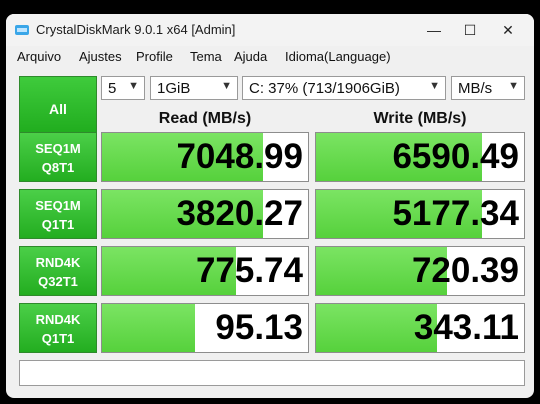  Describe the element at coordinates (465, 270) in the screenshot. I see `write-value: 720.39` at that location.